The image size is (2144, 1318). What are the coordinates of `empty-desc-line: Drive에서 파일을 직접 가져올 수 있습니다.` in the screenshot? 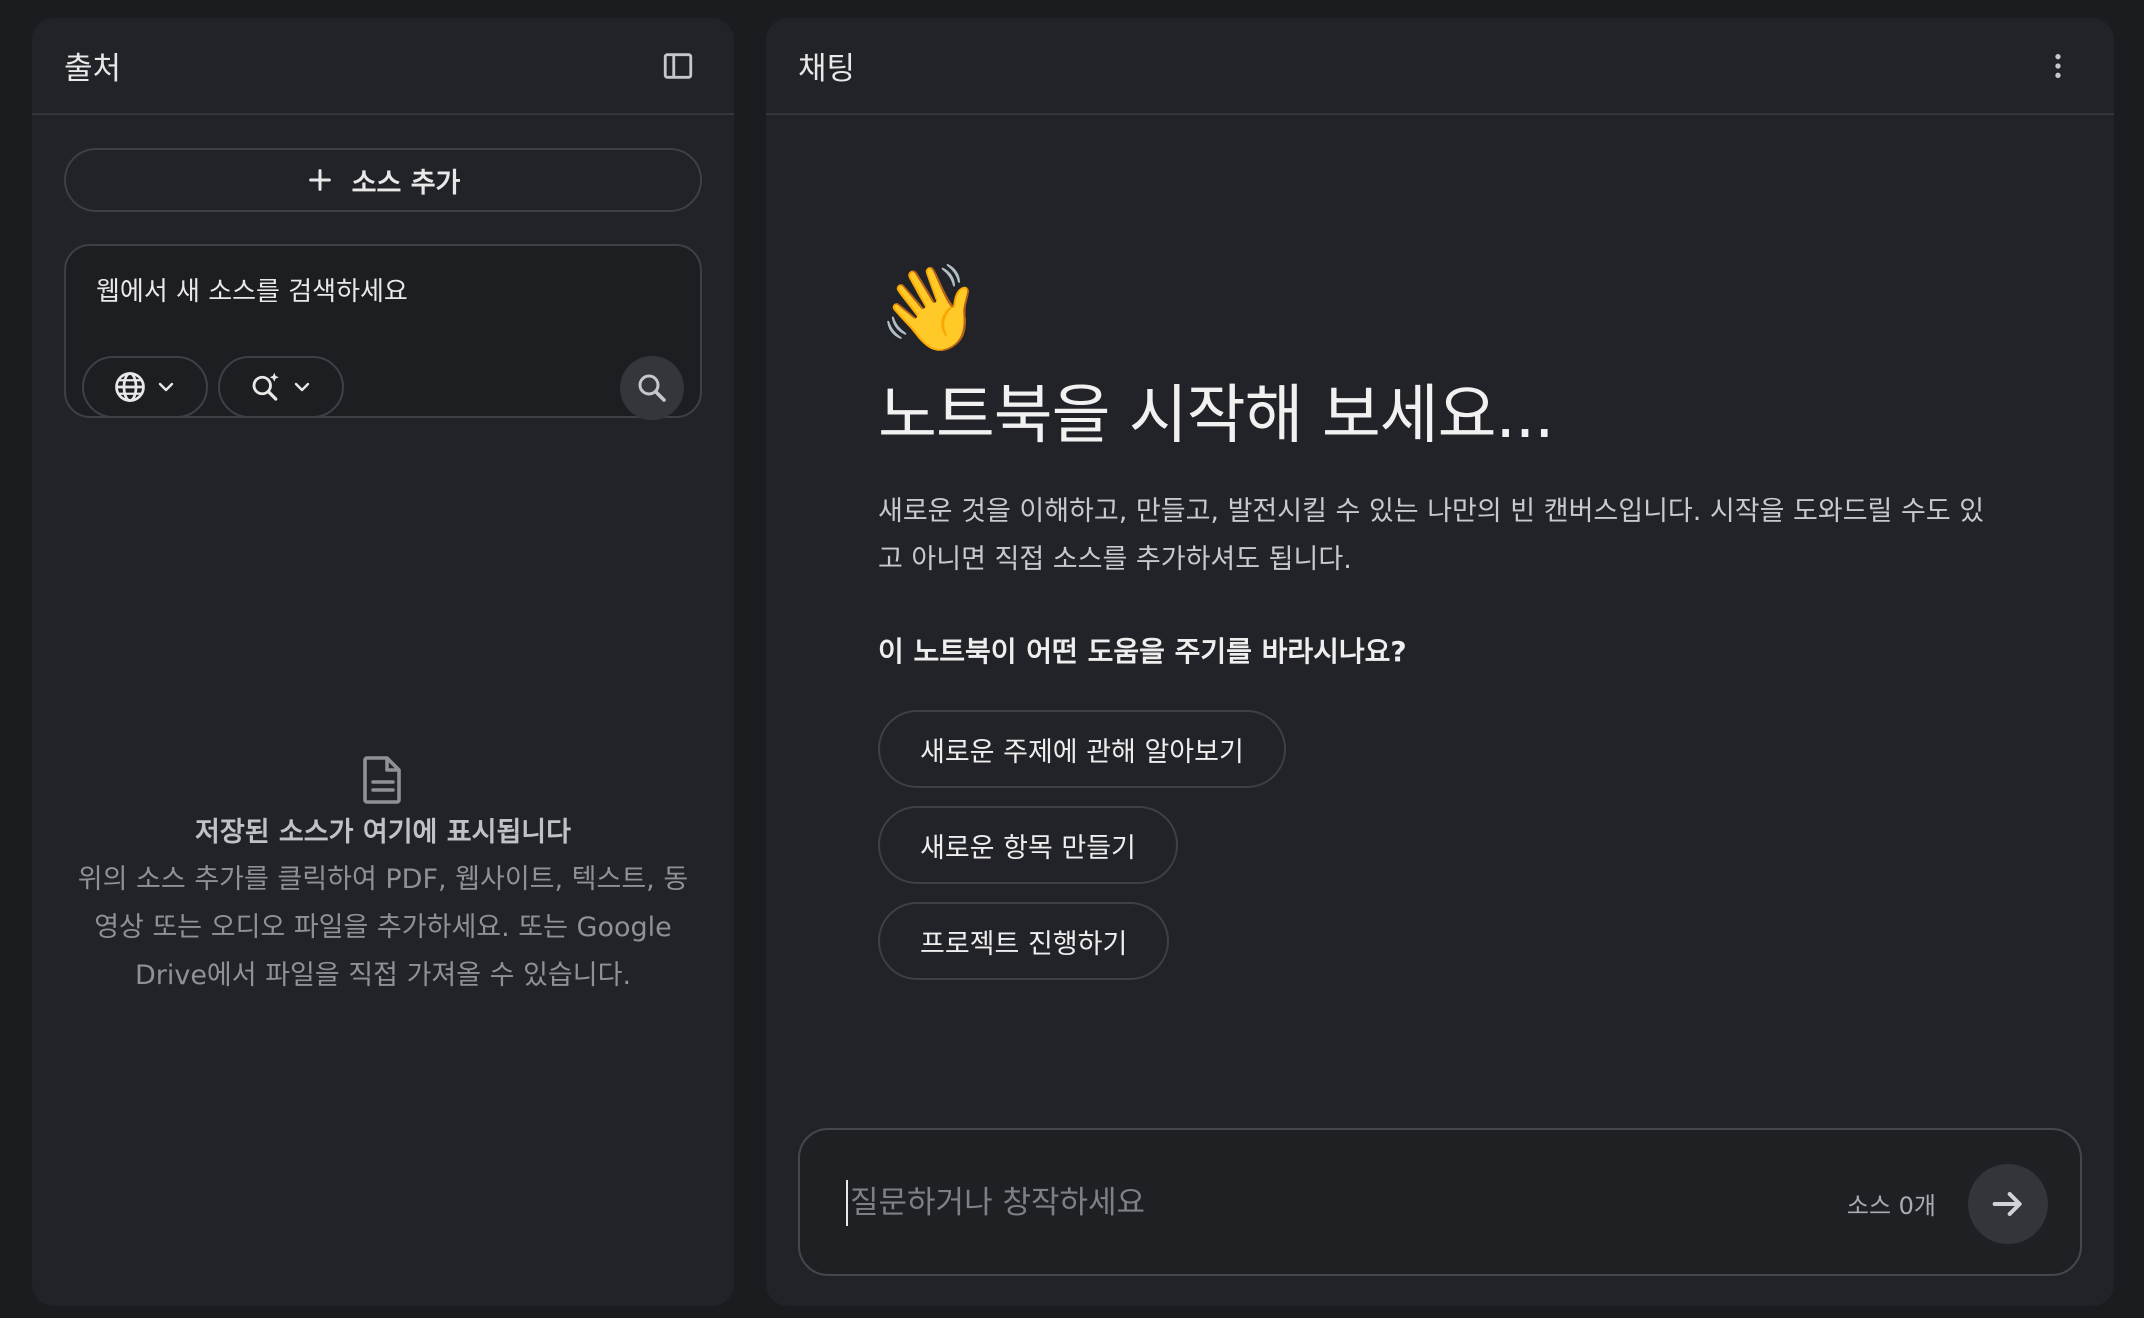 It's located at (383, 975).